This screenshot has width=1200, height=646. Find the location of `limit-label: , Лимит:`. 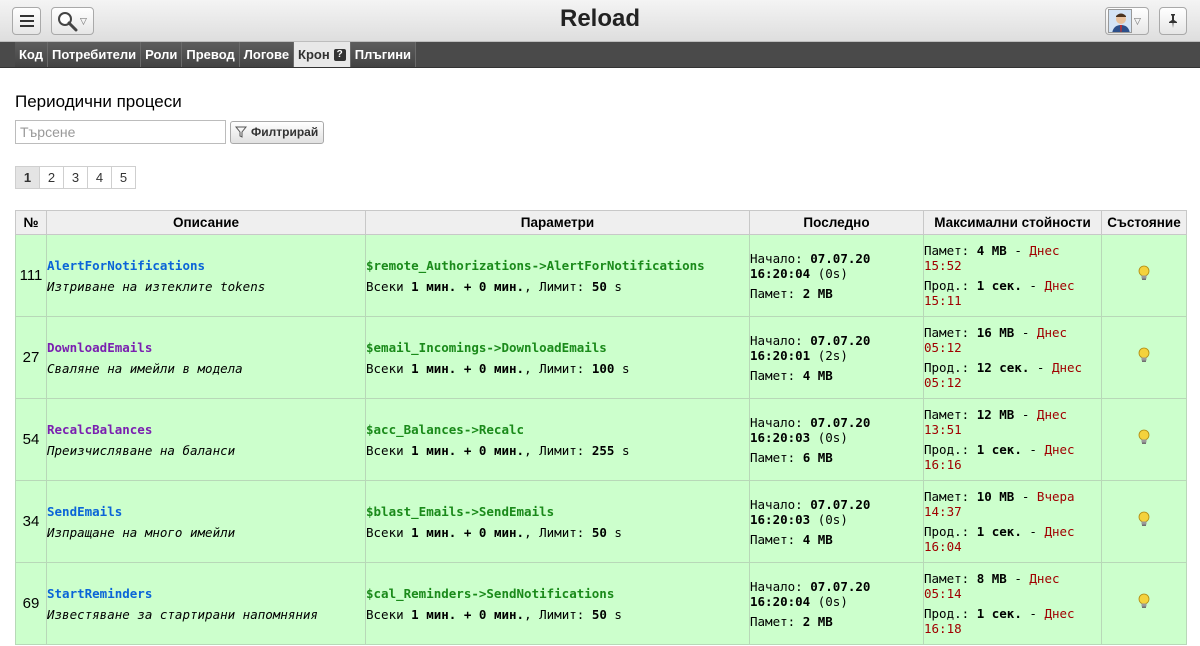

limit-label: , Лимит: is located at coordinates (554, 614).